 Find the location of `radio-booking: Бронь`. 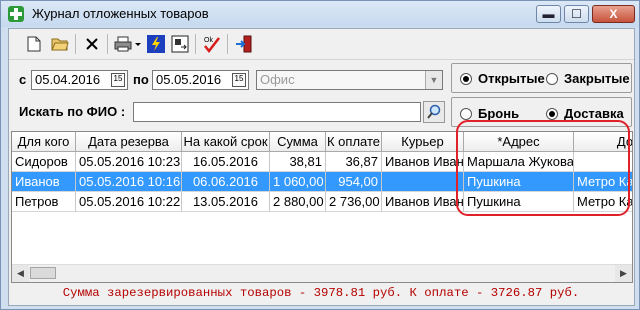

radio-booking: Бронь is located at coordinates (489, 113).